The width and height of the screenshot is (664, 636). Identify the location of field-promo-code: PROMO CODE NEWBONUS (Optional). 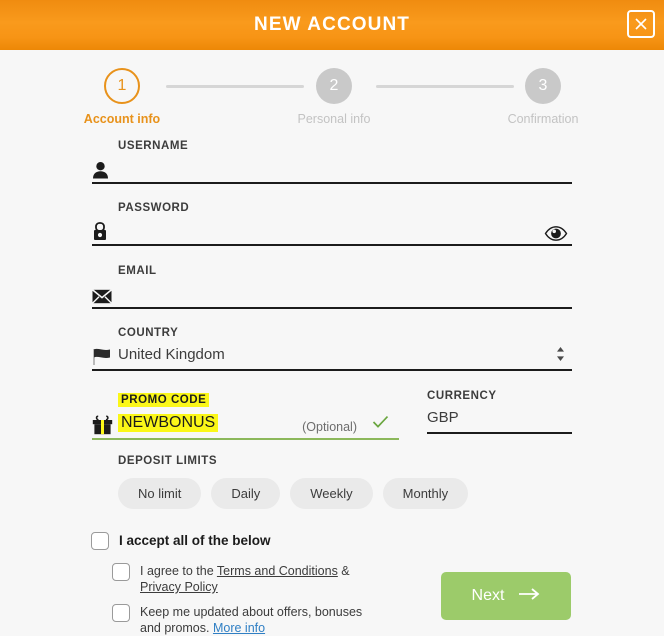
(245, 415).